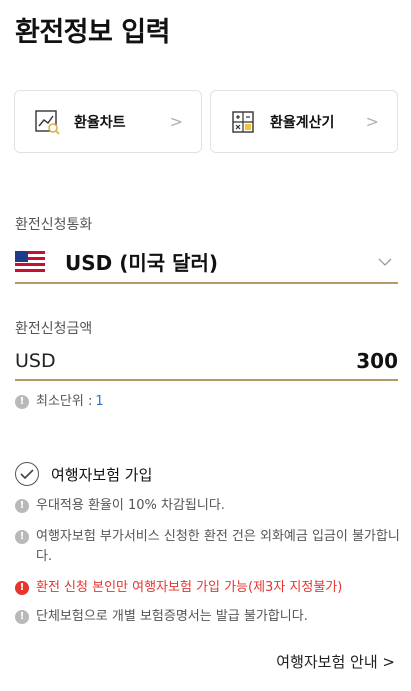 The width and height of the screenshot is (411, 691). I want to click on page-title: 환전정보 입력, so click(92, 32).